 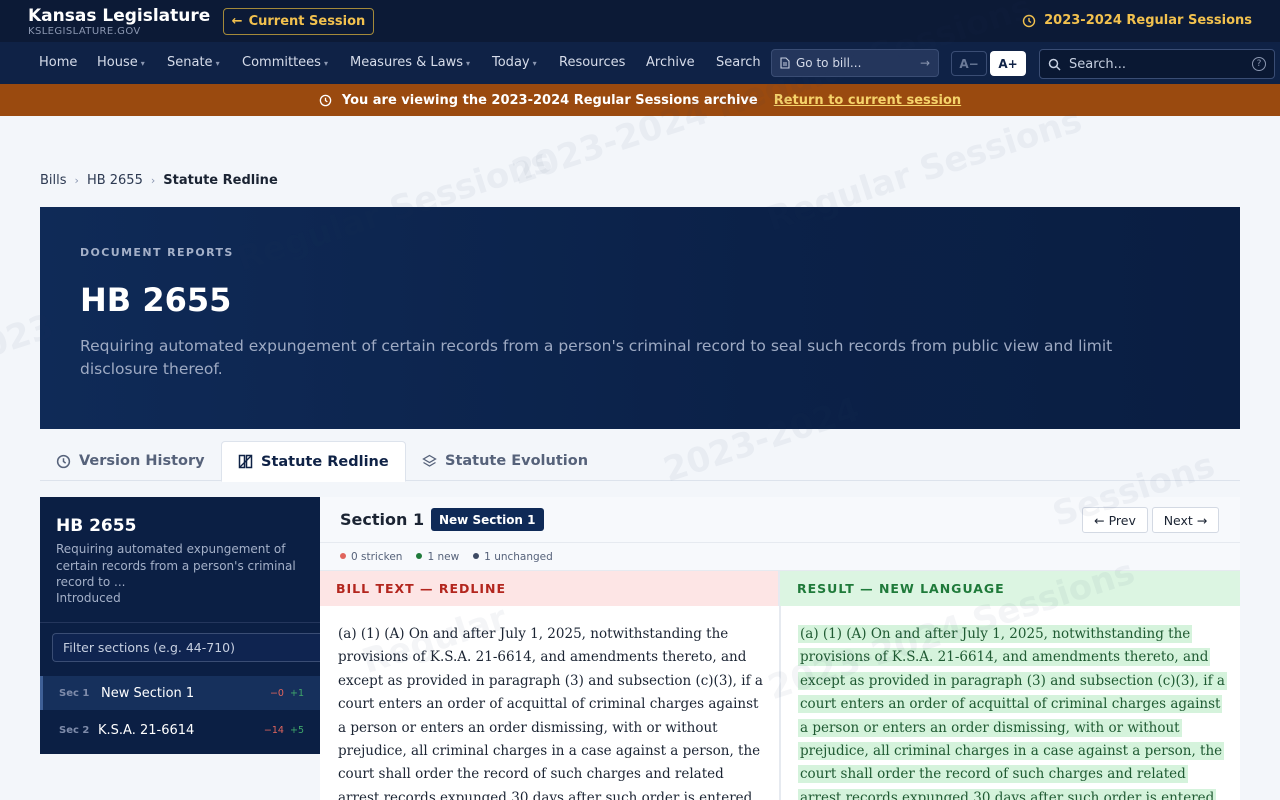 What do you see at coordinates (1010, 588) in the screenshot?
I see `result-header: RESULT — NEW LANGUAGE` at bounding box center [1010, 588].